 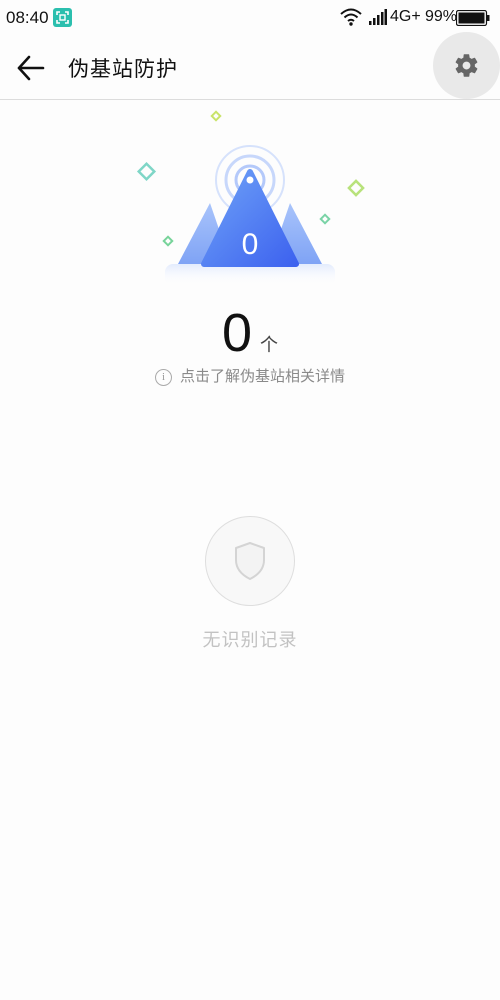 What do you see at coordinates (250, 197) in the screenshot?
I see `base-station-illustration: 0` at bounding box center [250, 197].